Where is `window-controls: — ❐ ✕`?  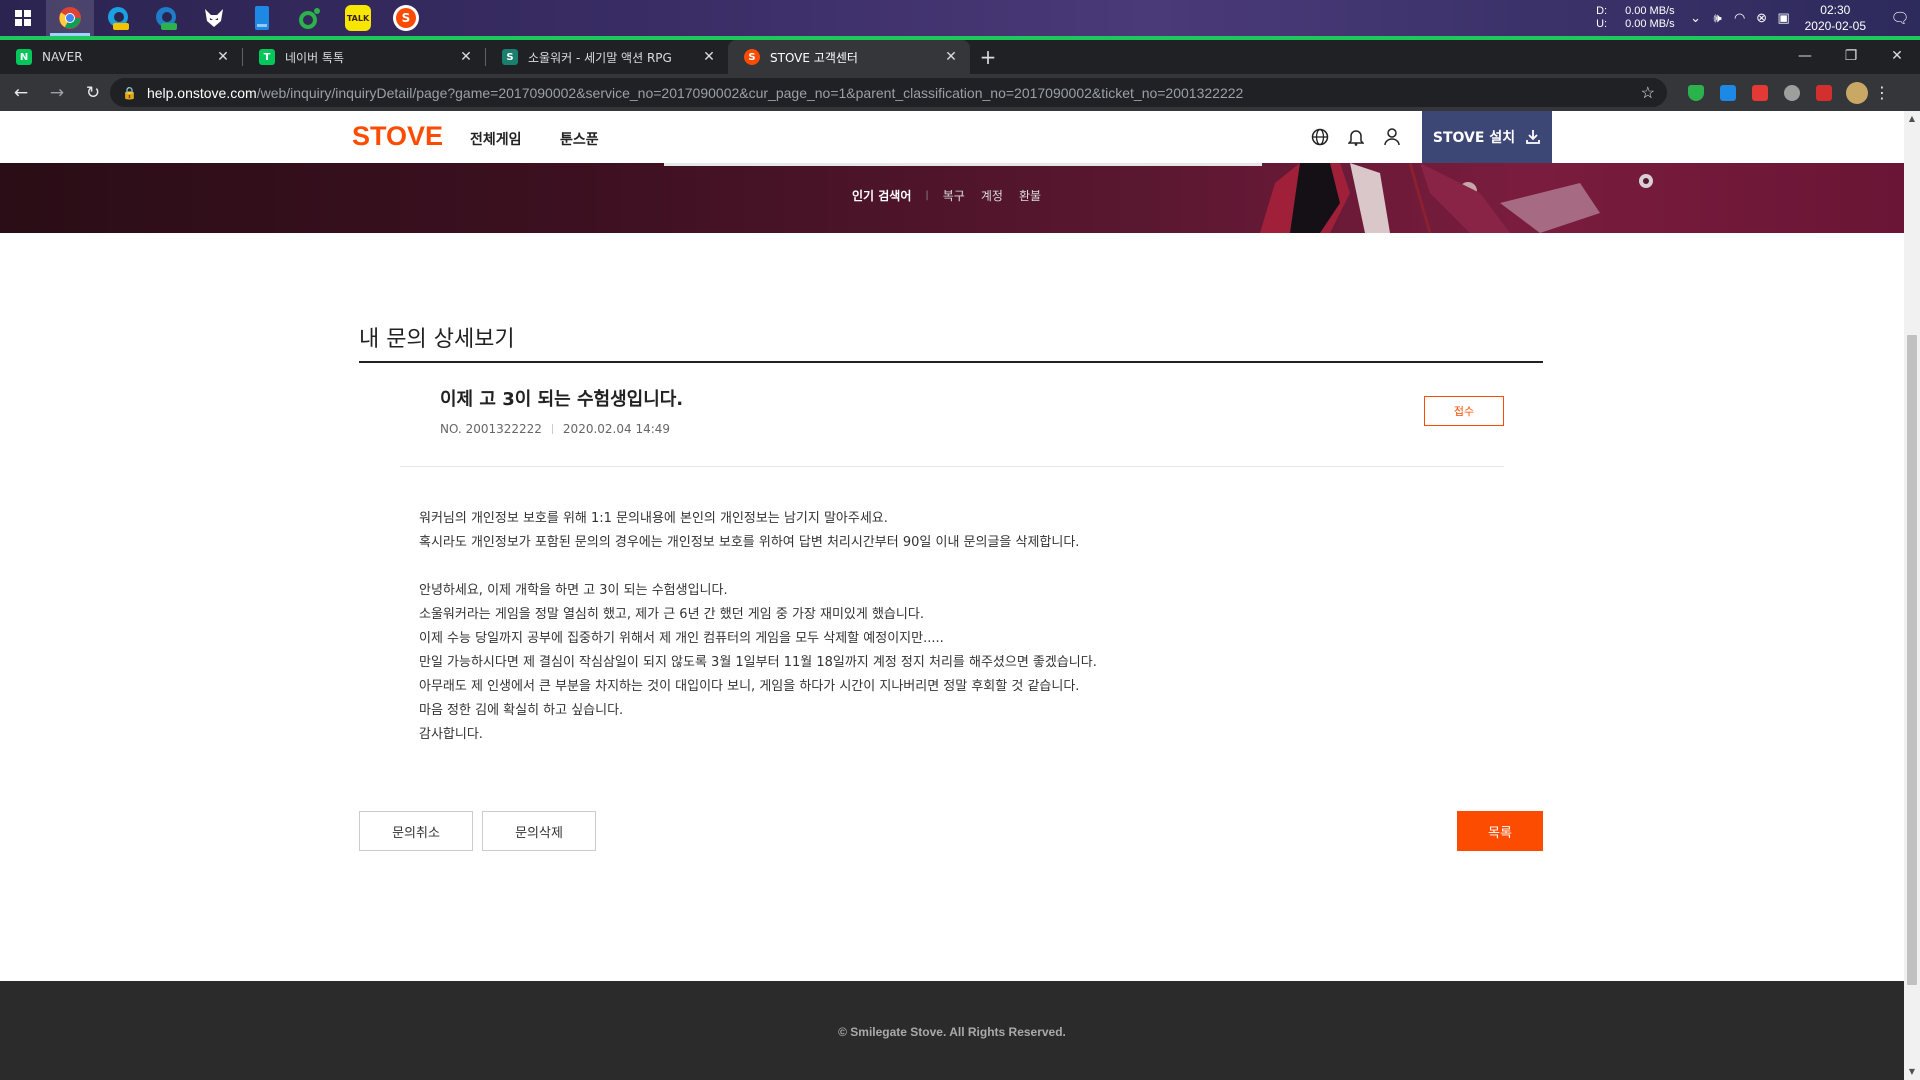
window-controls: — ❐ ✕ is located at coordinates (1851, 57).